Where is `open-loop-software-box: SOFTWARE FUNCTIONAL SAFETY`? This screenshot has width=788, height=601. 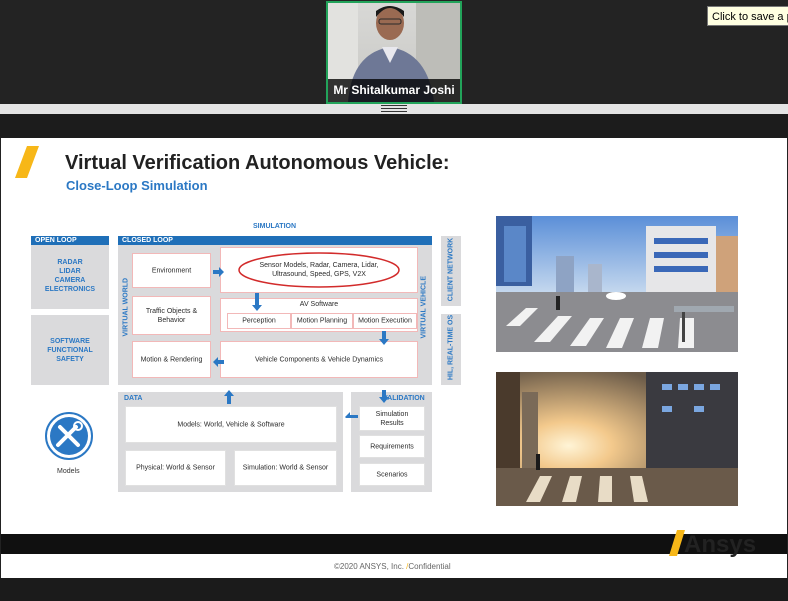
open-loop-software-box: SOFTWARE FUNCTIONAL SAFETY is located at coordinates (70, 350).